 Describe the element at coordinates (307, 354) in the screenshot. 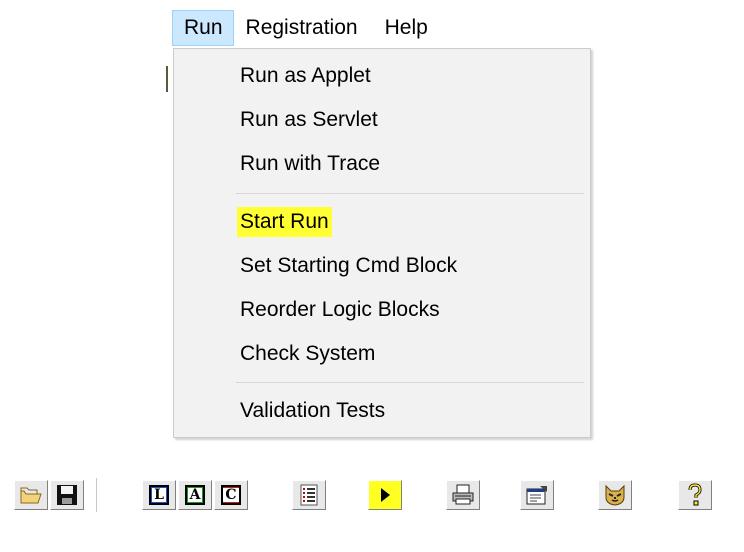

I see `menu-item-check-system: Check System` at that location.